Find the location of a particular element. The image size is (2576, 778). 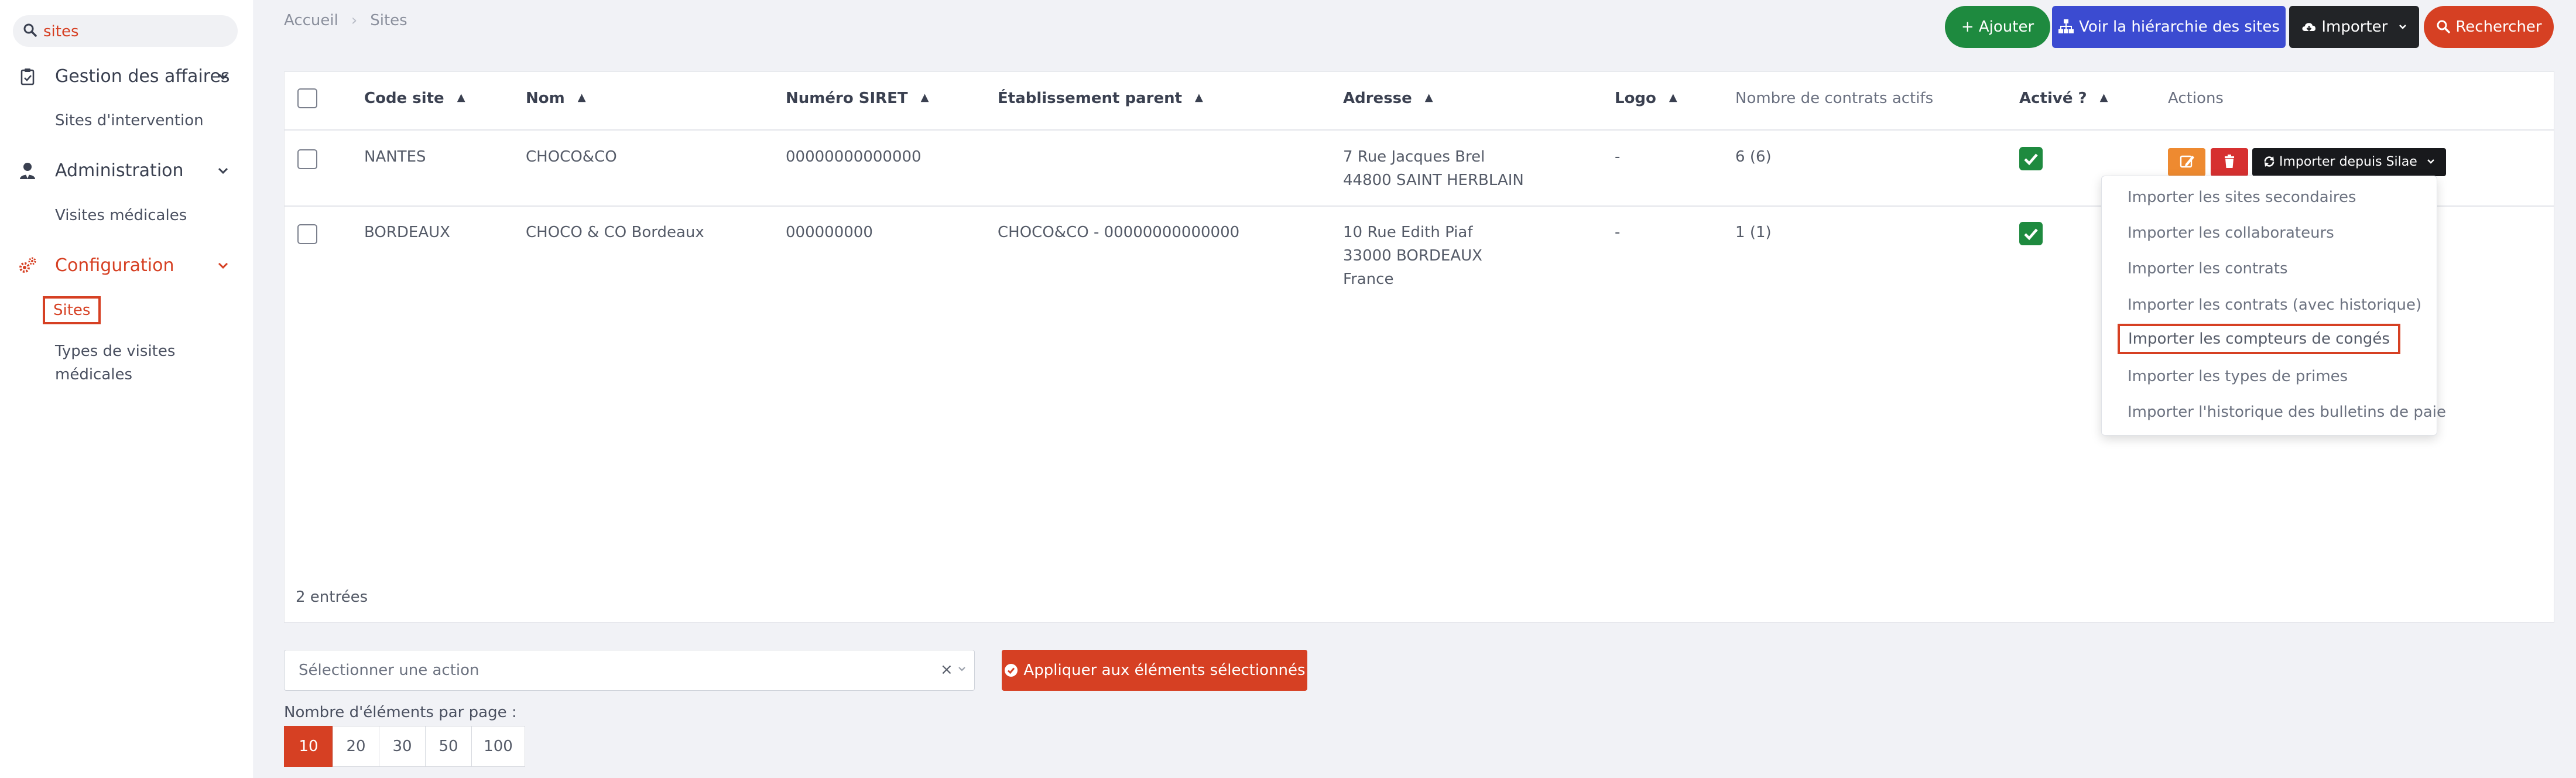

cell-contrats: 1 (1) is located at coordinates (1753, 232).